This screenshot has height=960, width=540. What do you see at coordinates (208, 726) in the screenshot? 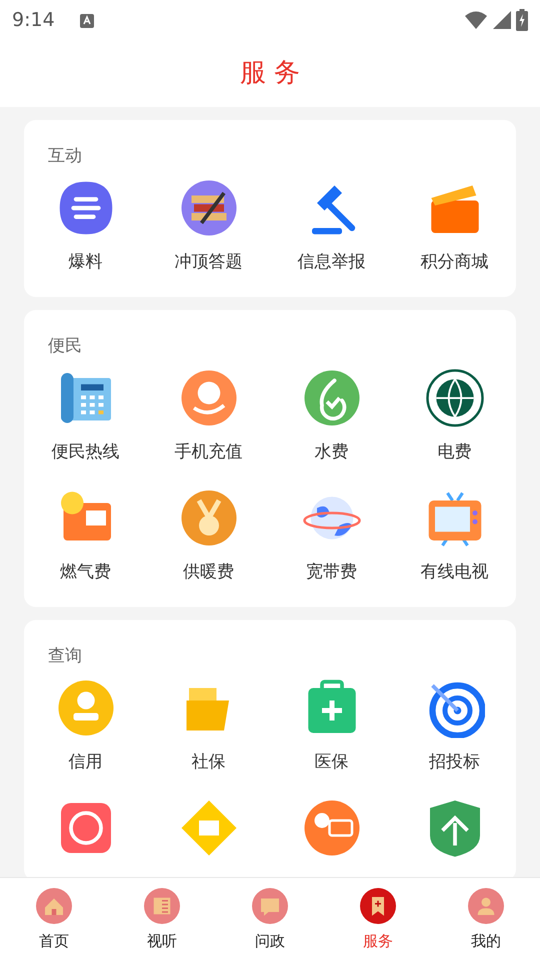
I see `service-item: 社保` at bounding box center [208, 726].